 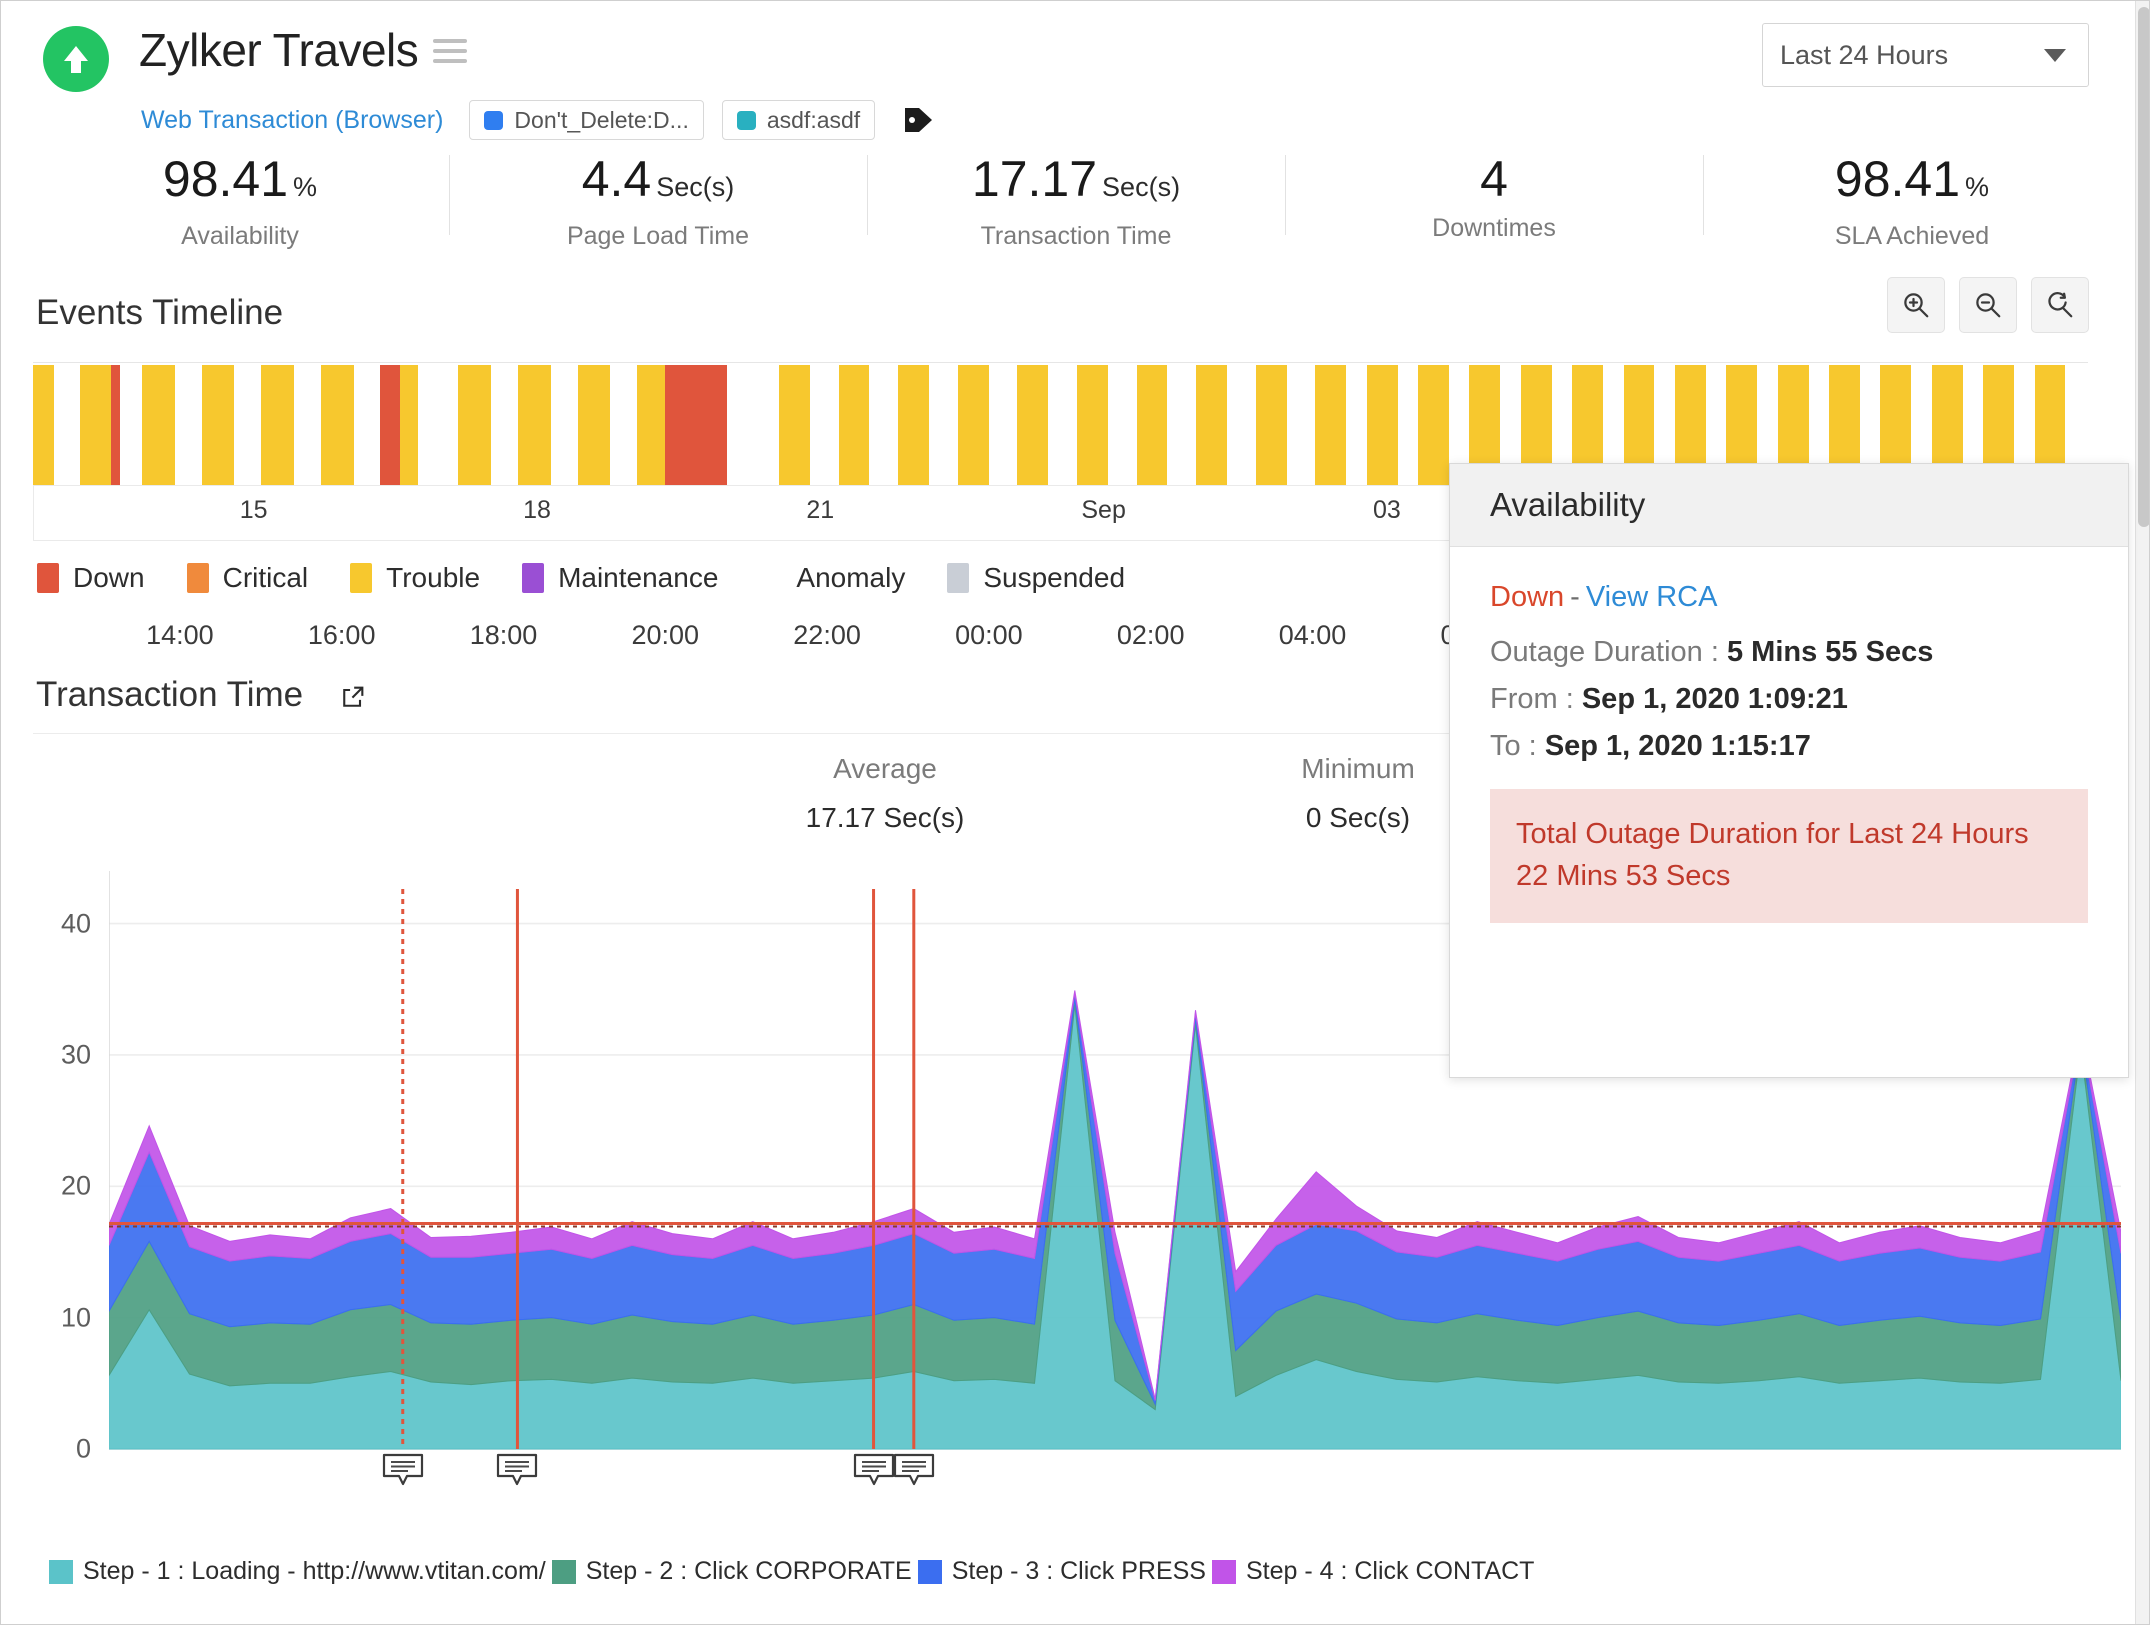 I want to click on events-timeline-title: Events Timeline, so click(x=160, y=312).